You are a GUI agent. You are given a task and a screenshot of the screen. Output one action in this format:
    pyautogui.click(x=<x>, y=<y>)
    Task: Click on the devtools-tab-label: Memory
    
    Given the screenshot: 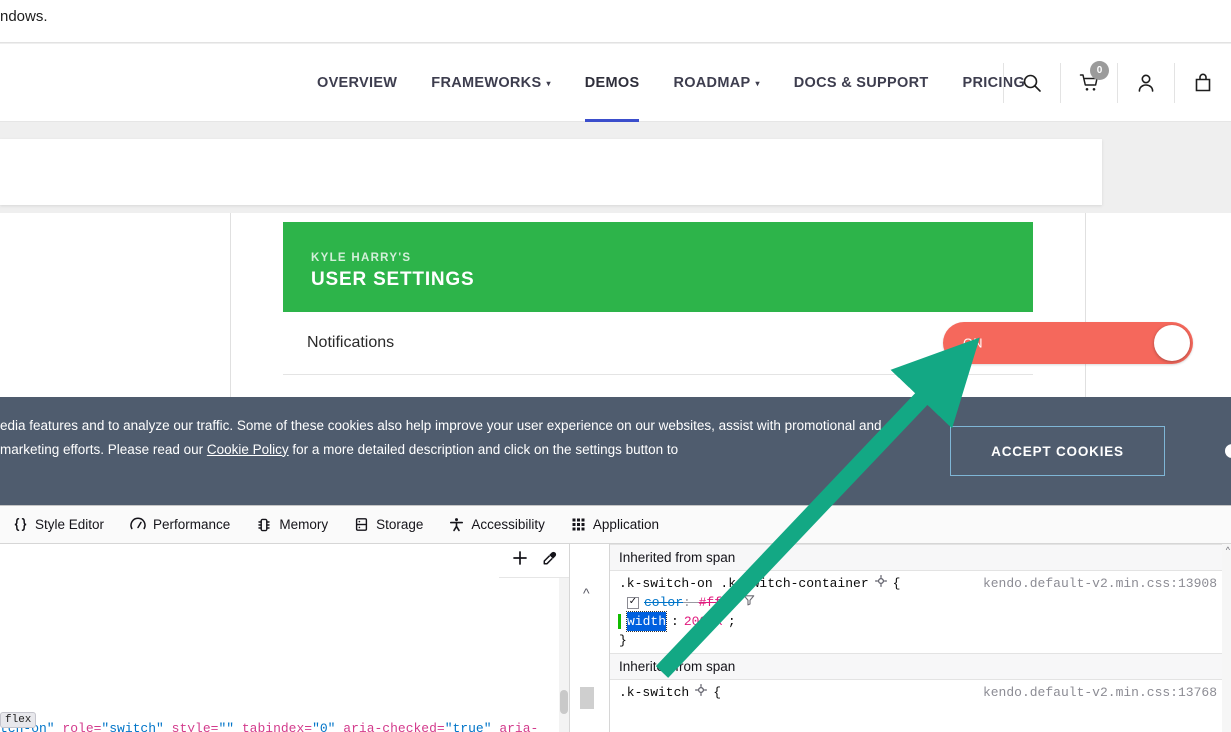 What is the action you would take?
    pyautogui.click(x=304, y=524)
    